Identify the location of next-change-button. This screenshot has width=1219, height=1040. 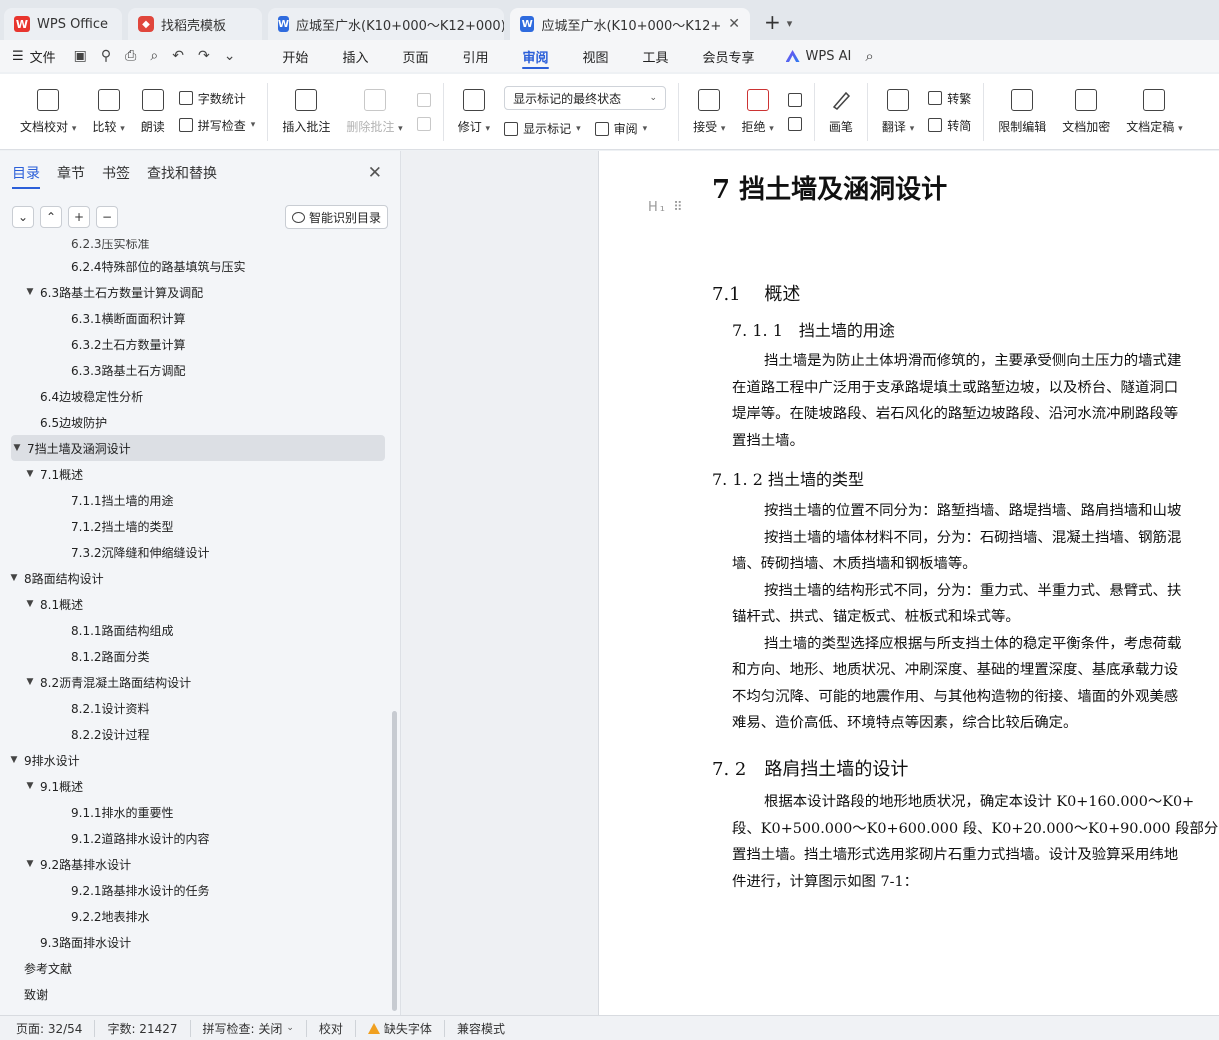
(794, 123).